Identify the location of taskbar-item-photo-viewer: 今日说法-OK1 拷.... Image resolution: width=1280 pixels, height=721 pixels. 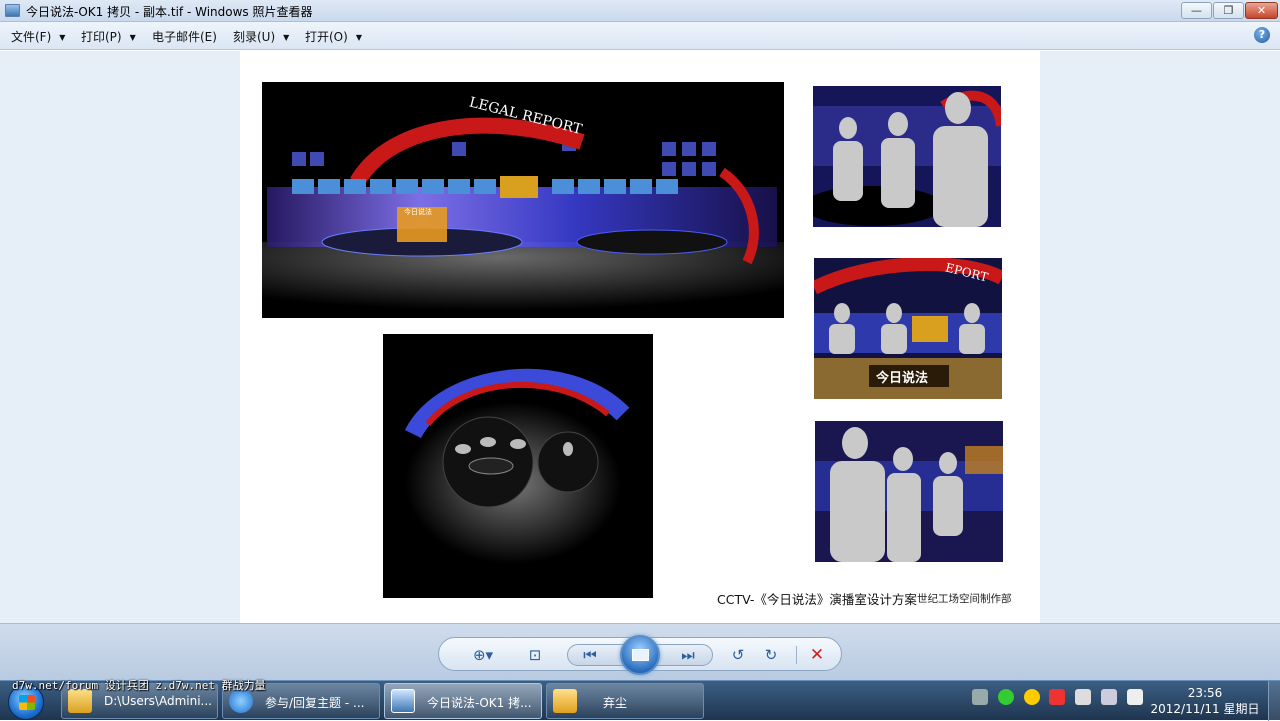
(463, 701).